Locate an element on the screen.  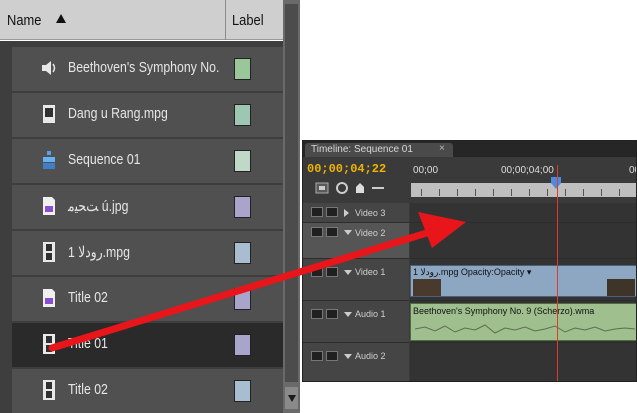
scroll-down-button is located at coordinates (291, 398).